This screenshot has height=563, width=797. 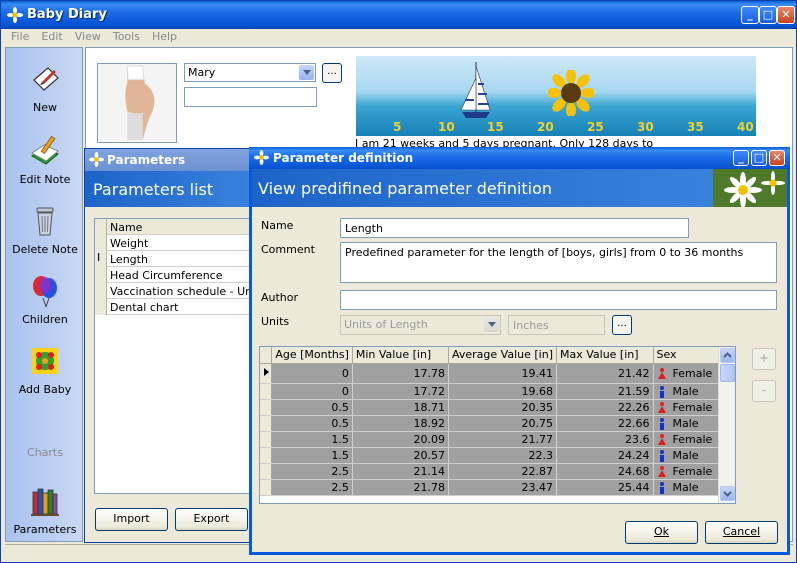 I want to click on column-average: Average Value [in], so click(x=502, y=355).